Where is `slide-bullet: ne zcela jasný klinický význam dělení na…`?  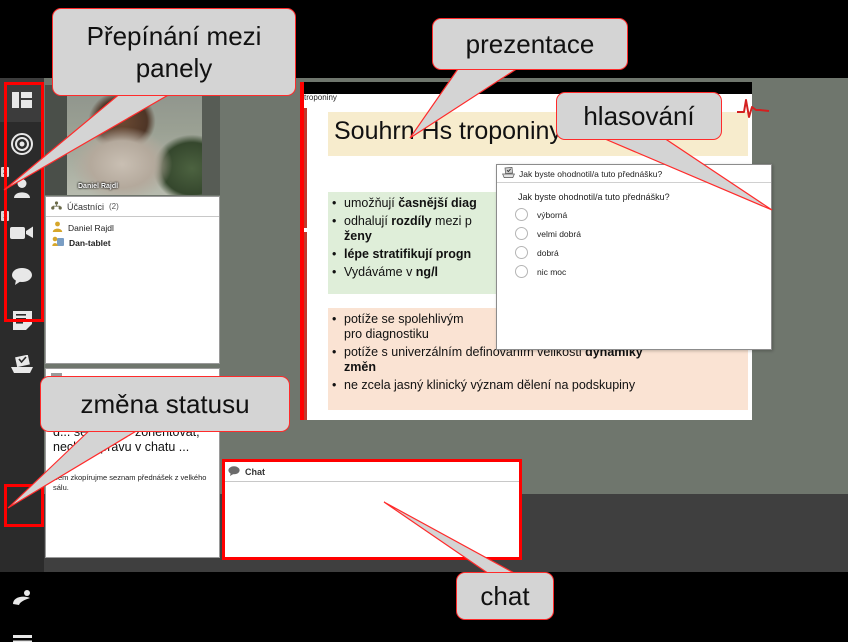
slide-bullet: ne zcela jasný klinický význam dělení na… is located at coordinates (542, 385).